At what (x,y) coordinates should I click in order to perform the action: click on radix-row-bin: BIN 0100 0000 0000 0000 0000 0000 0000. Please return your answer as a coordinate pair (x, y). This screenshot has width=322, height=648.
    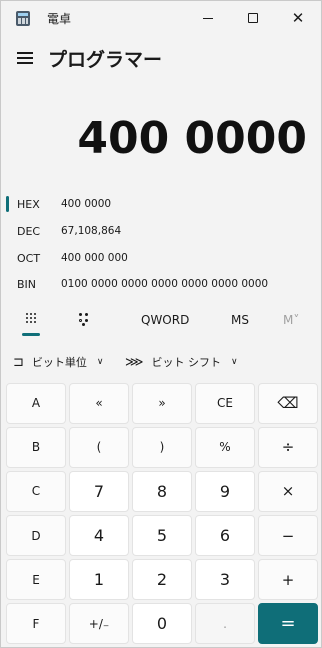
    Looking at the image, I should click on (161, 284).